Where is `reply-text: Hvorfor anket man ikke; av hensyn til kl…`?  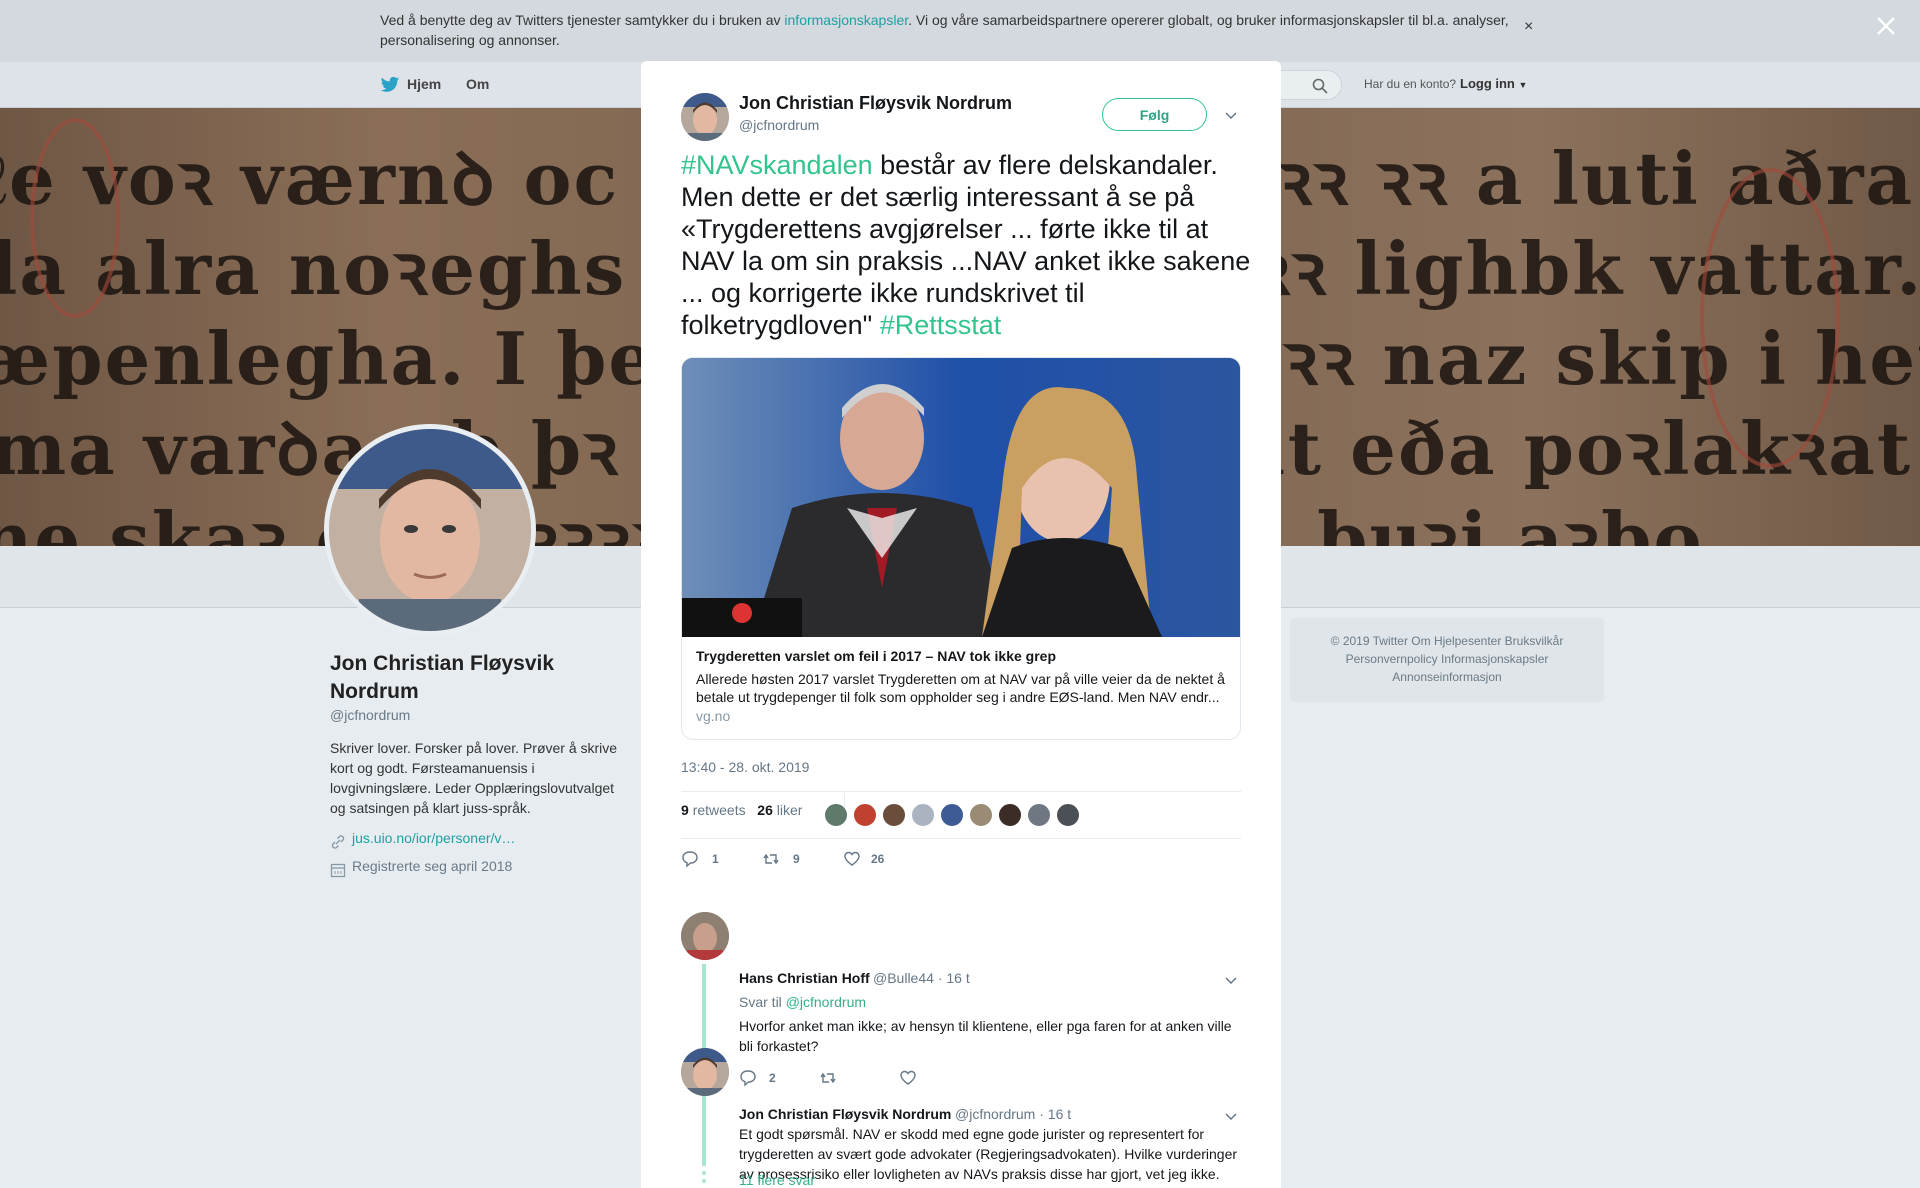 reply-text: Hvorfor anket man ikke; av hensyn til kl… is located at coordinates (985, 1036).